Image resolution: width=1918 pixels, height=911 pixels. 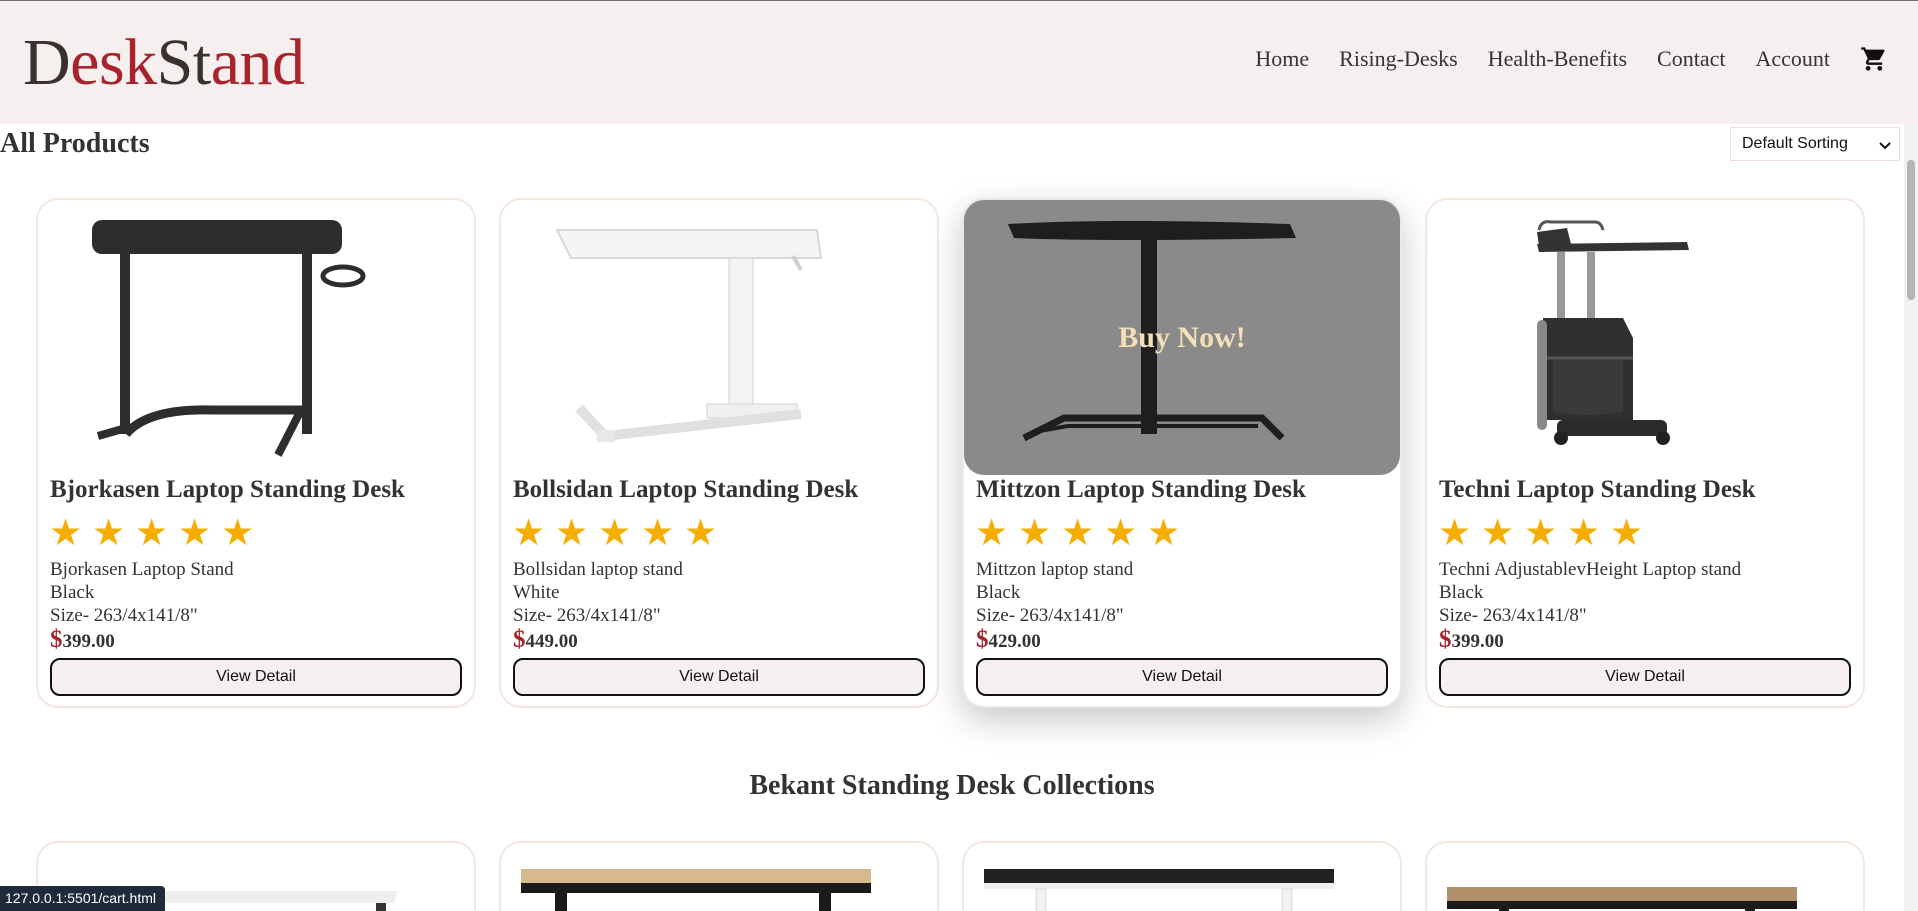 What do you see at coordinates (1141, 490) in the screenshot?
I see `product-name: Mittzon Laptop Standing Desk` at bounding box center [1141, 490].